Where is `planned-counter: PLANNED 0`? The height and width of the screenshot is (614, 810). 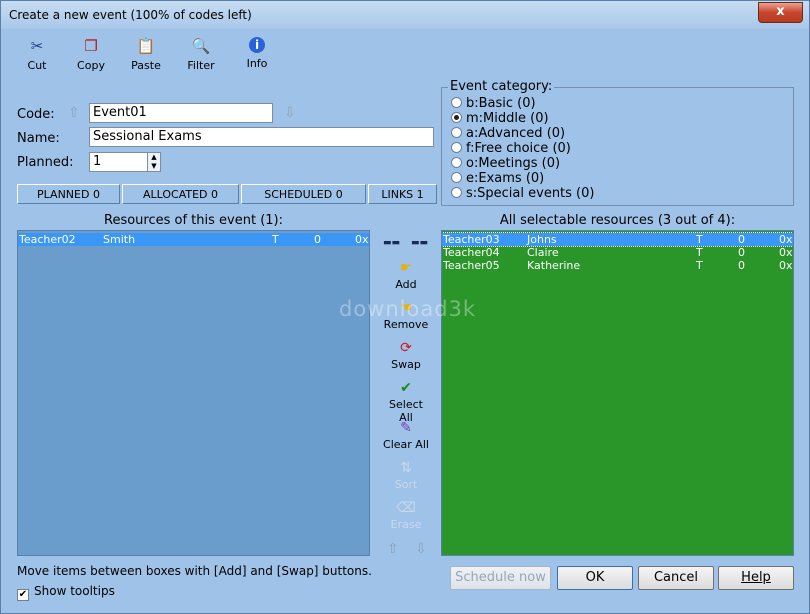
planned-counter: PLANNED 0 is located at coordinates (68, 194).